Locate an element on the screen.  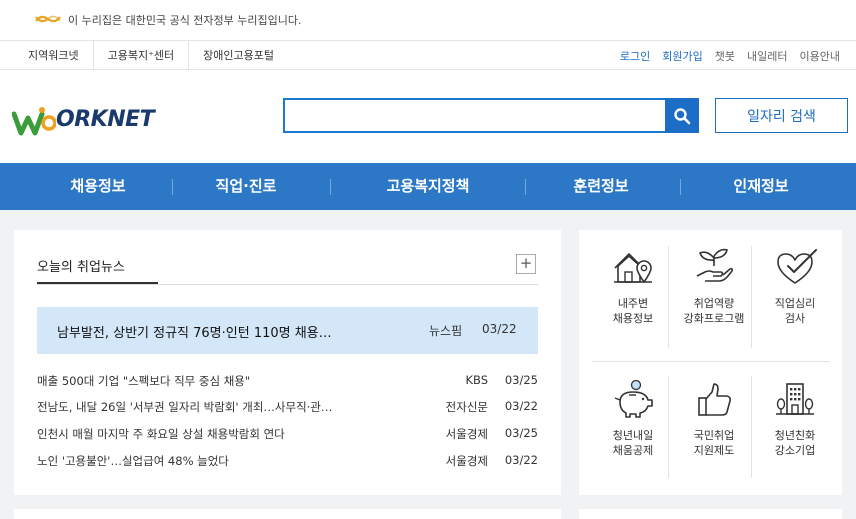
gov-notice-bar: 이 누리집은 대한민국 공식 전자정부 누리집입니다. is located at coordinates (428, 20).